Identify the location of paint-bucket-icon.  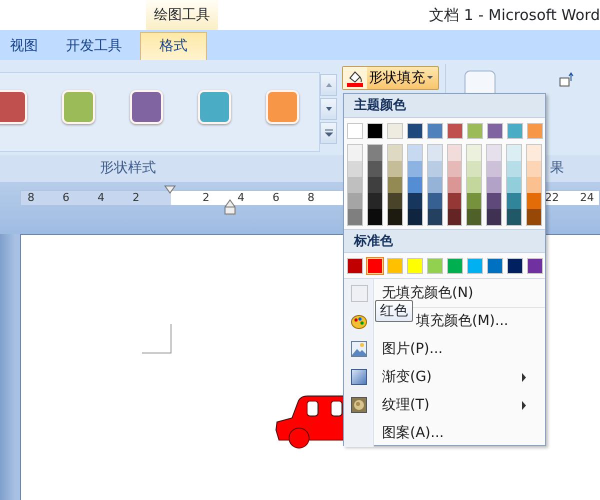
(355, 78).